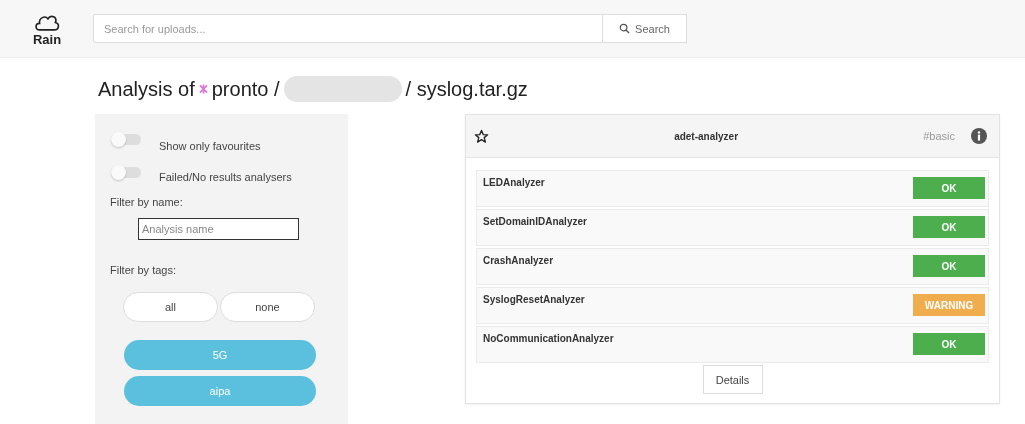 Image resolution: width=1025 pixels, height=424 pixels. I want to click on toggle-label: Show only favourites, so click(210, 146).